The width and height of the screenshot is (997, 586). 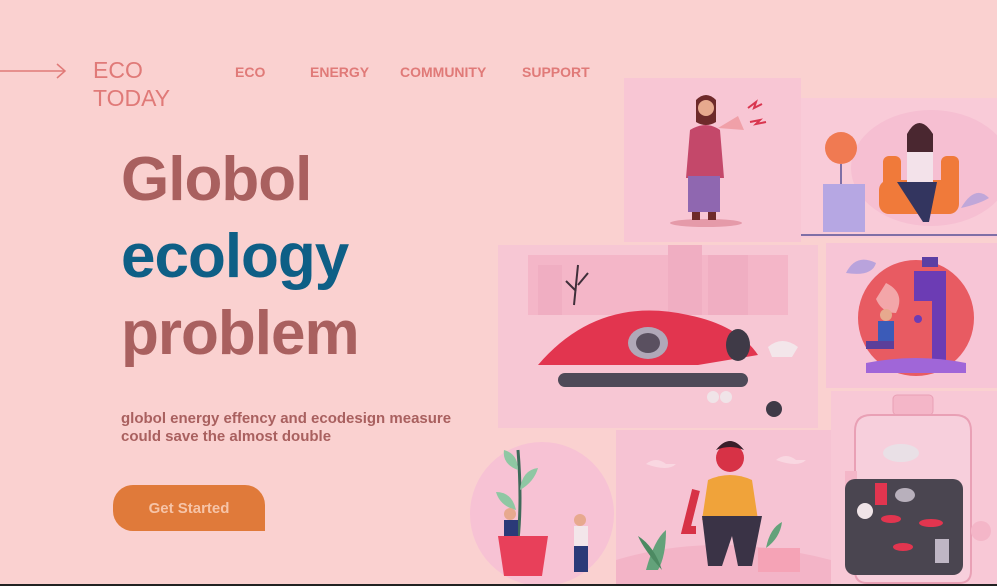 What do you see at coordinates (189, 508) in the screenshot?
I see `get-started-button: Get Started` at bounding box center [189, 508].